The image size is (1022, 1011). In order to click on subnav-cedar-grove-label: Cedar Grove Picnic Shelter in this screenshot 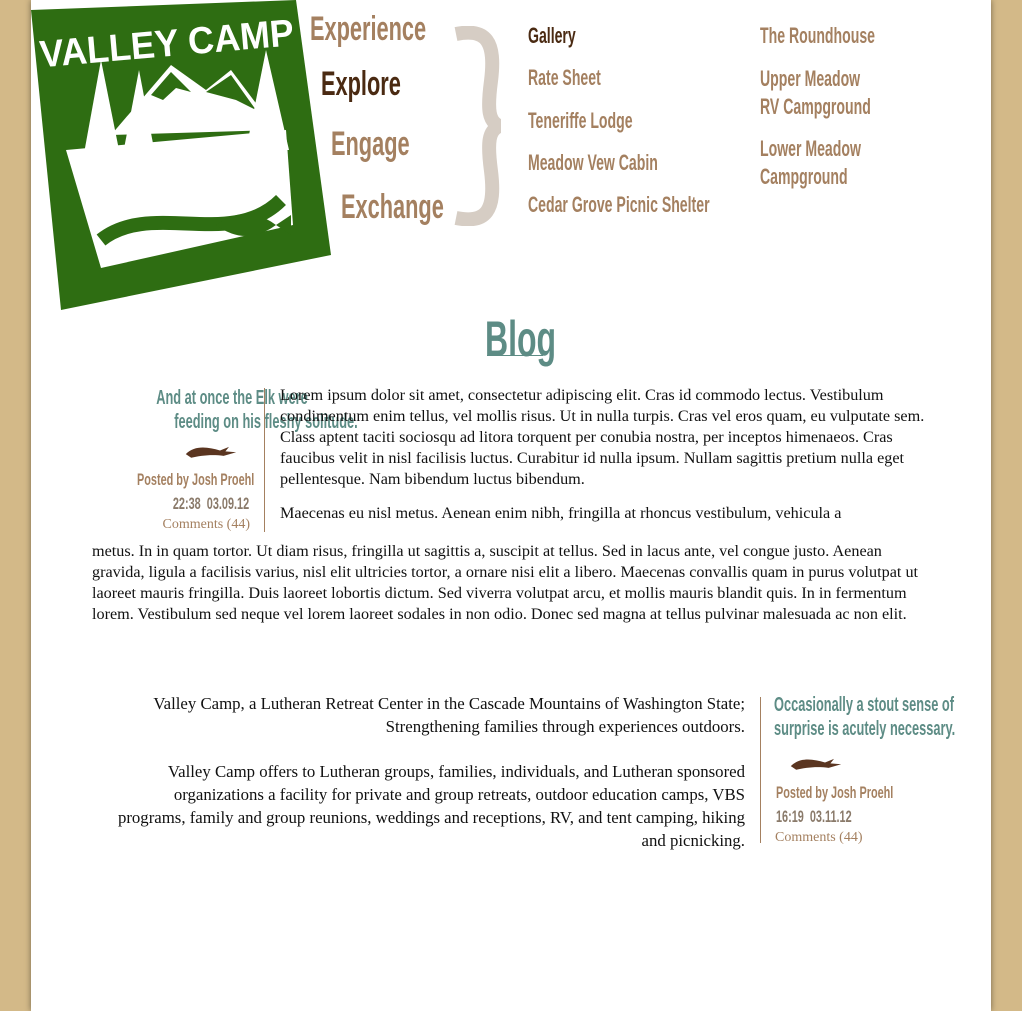, I will do `click(619, 204)`.